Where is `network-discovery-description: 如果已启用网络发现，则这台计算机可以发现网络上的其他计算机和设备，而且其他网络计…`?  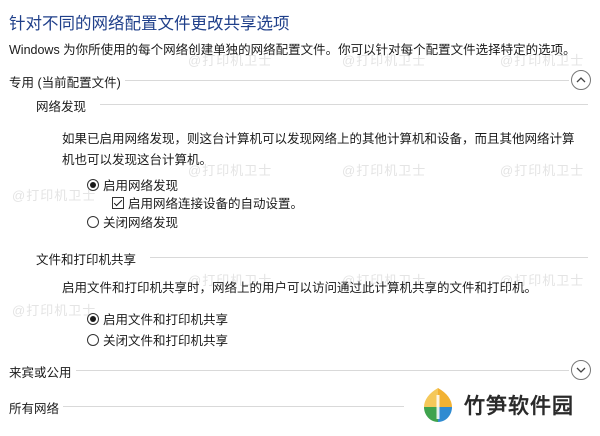
network-discovery-description: 如果已启用网络发现，则这台计算机可以发现网络上的其他计算机和设备，而且其他网络计… is located at coordinates (318, 149).